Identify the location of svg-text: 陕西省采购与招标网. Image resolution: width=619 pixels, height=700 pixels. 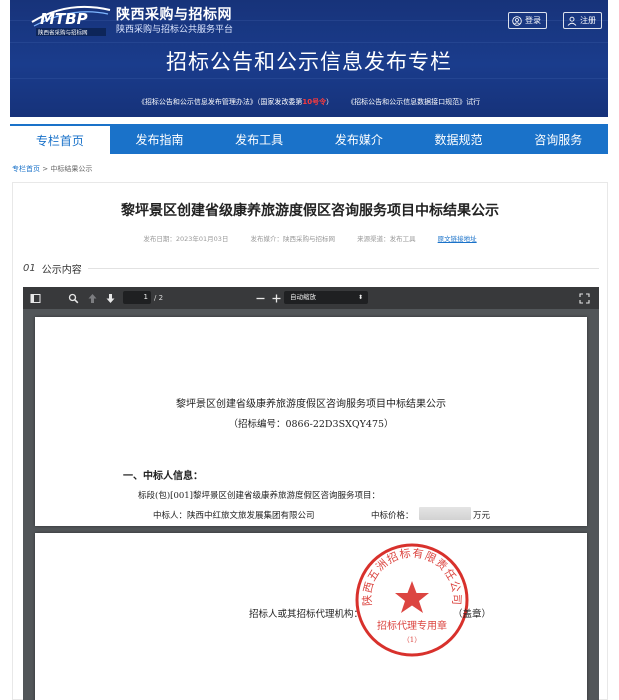
(63, 33).